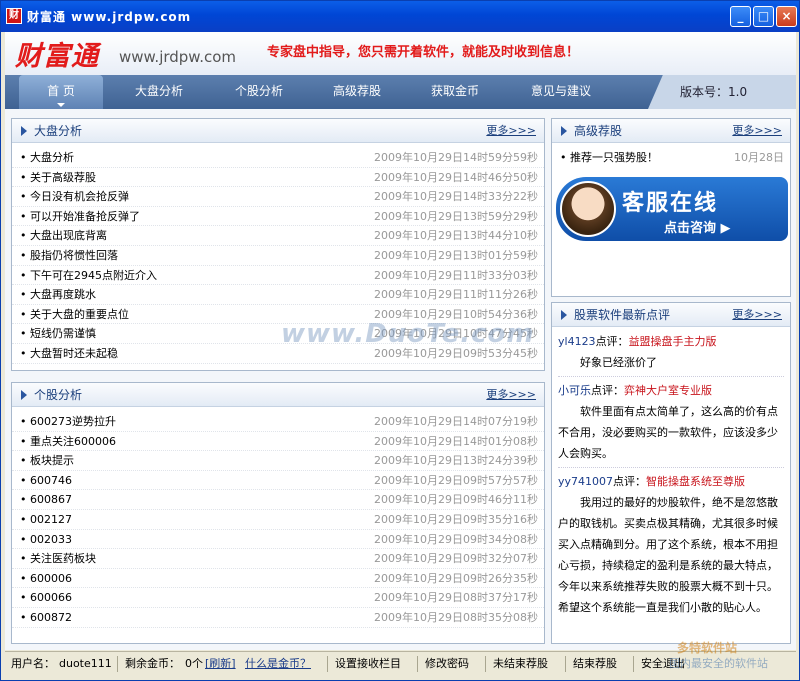 The width and height of the screenshot is (800, 681). I want to click on list-item: • 大盘再度跳水 2009年10月29日11时11分26秒, so click(278, 295).